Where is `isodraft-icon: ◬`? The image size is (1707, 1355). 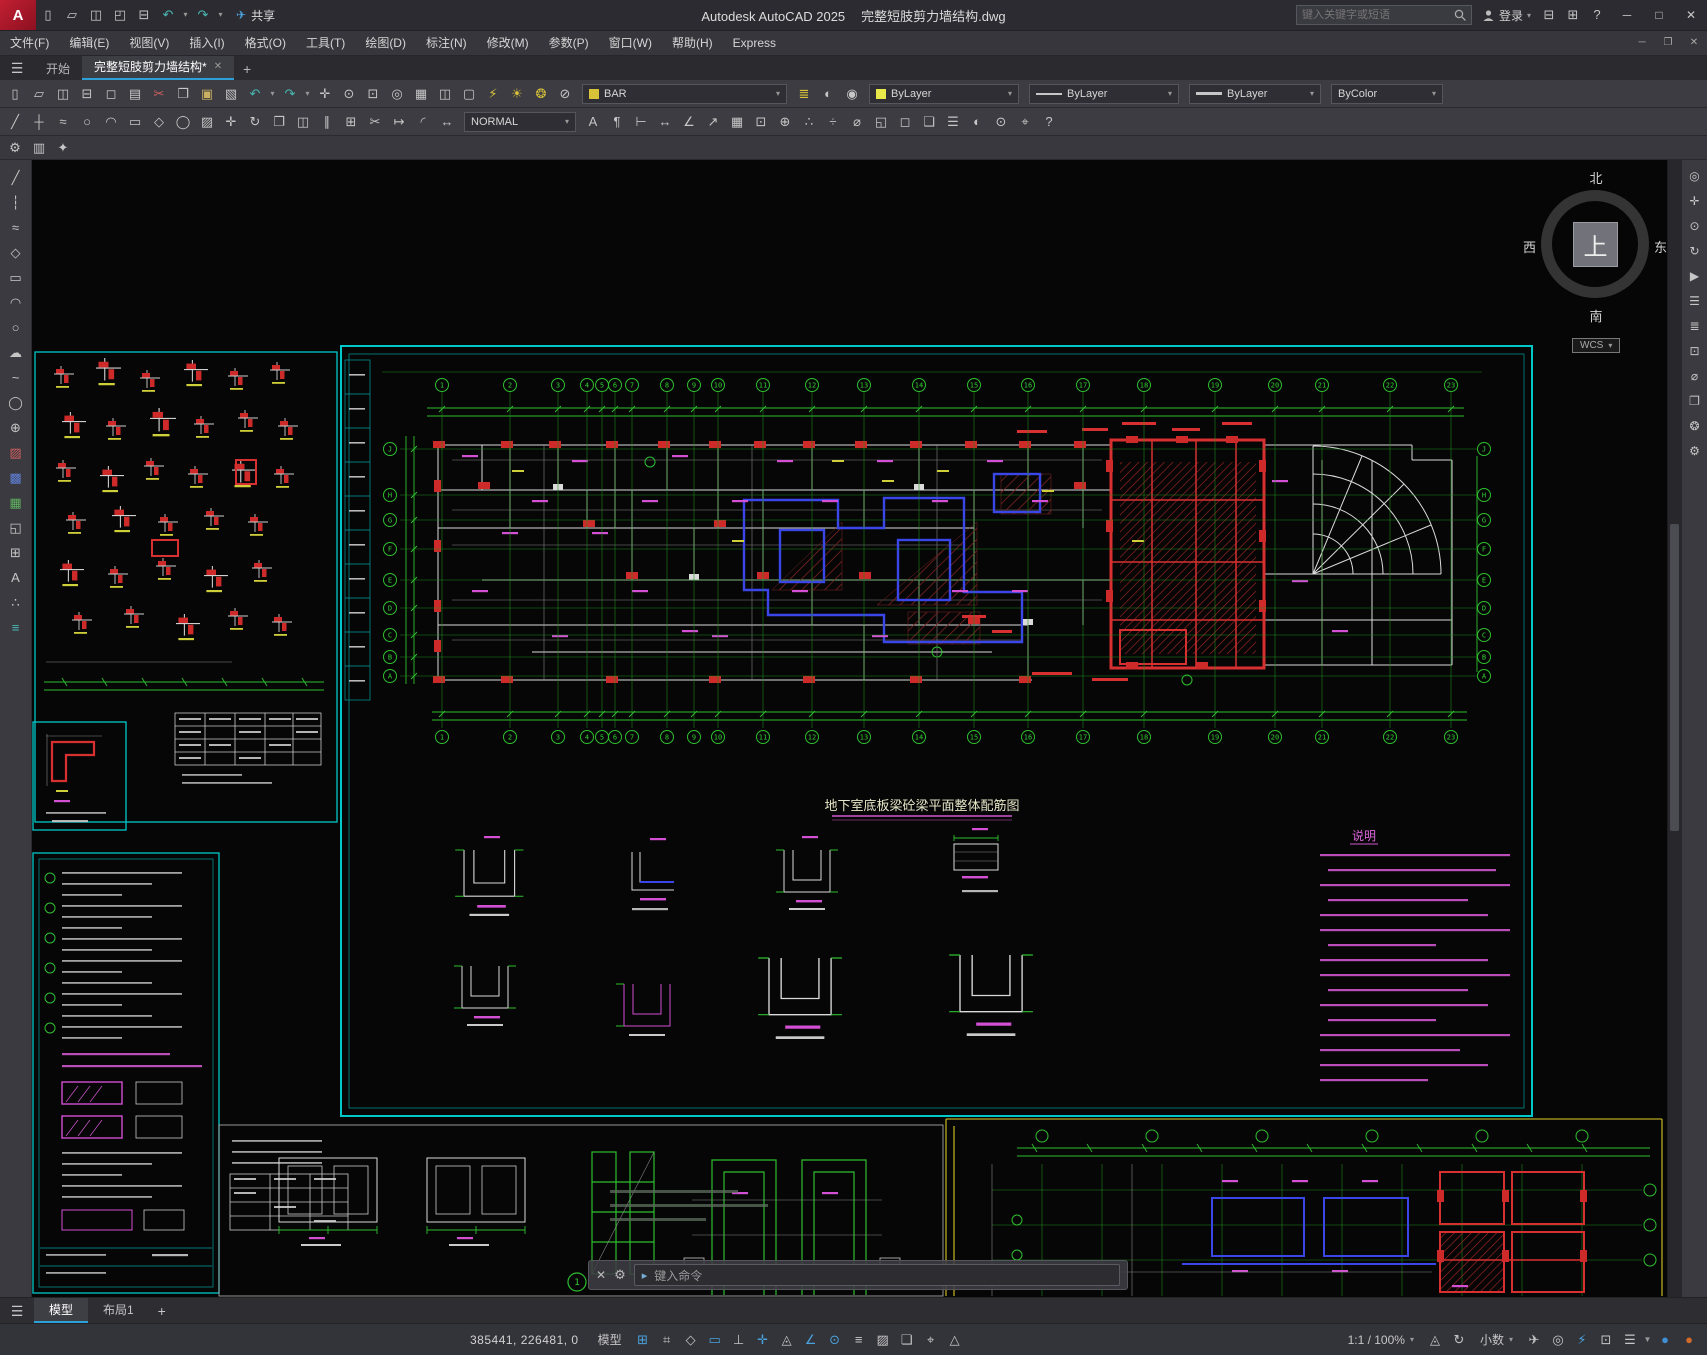
isodraft-icon: ◬ is located at coordinates (787, 1340).